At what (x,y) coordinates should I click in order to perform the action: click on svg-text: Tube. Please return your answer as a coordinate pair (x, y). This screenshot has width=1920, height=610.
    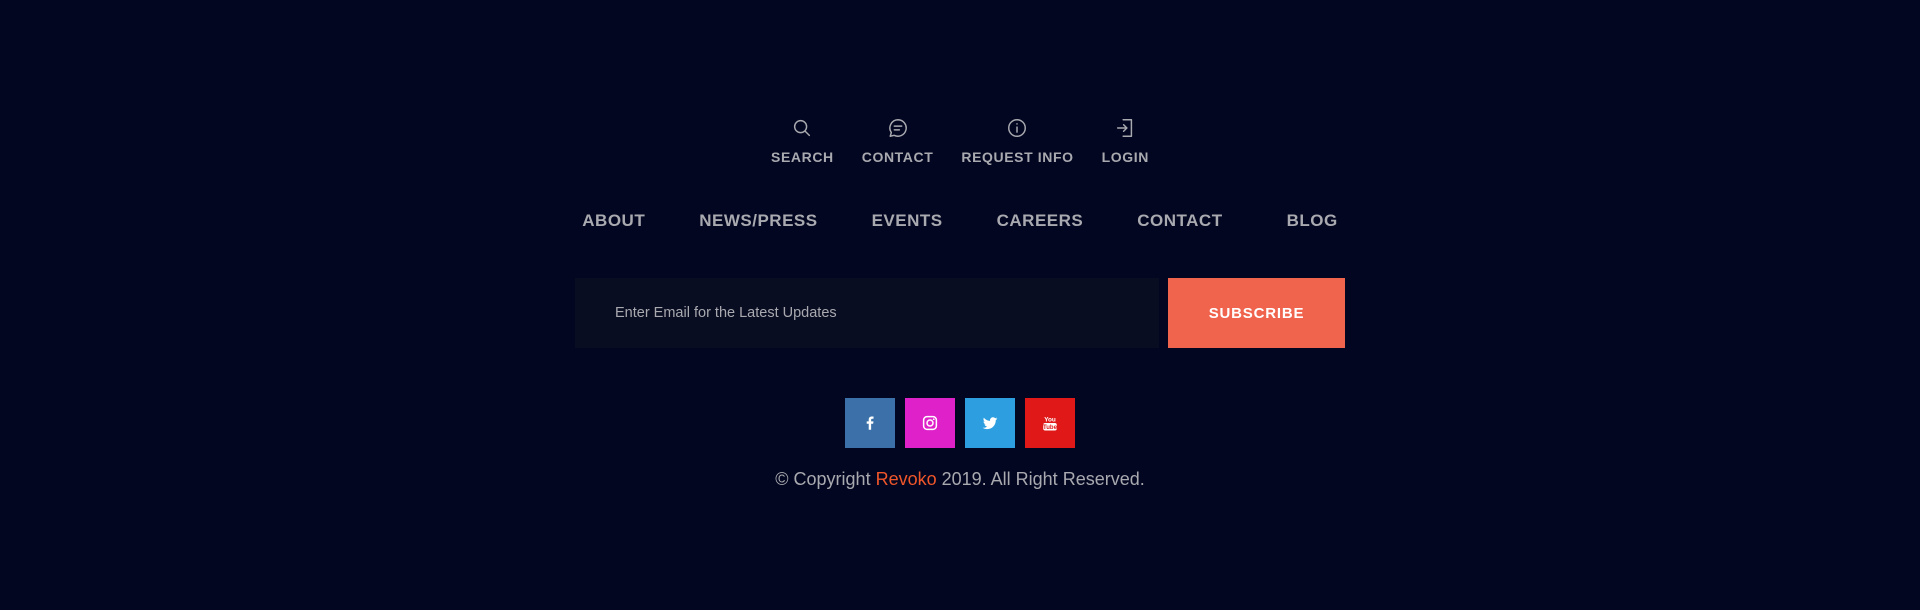
    Looking at the image, I should click on (1050, 428).